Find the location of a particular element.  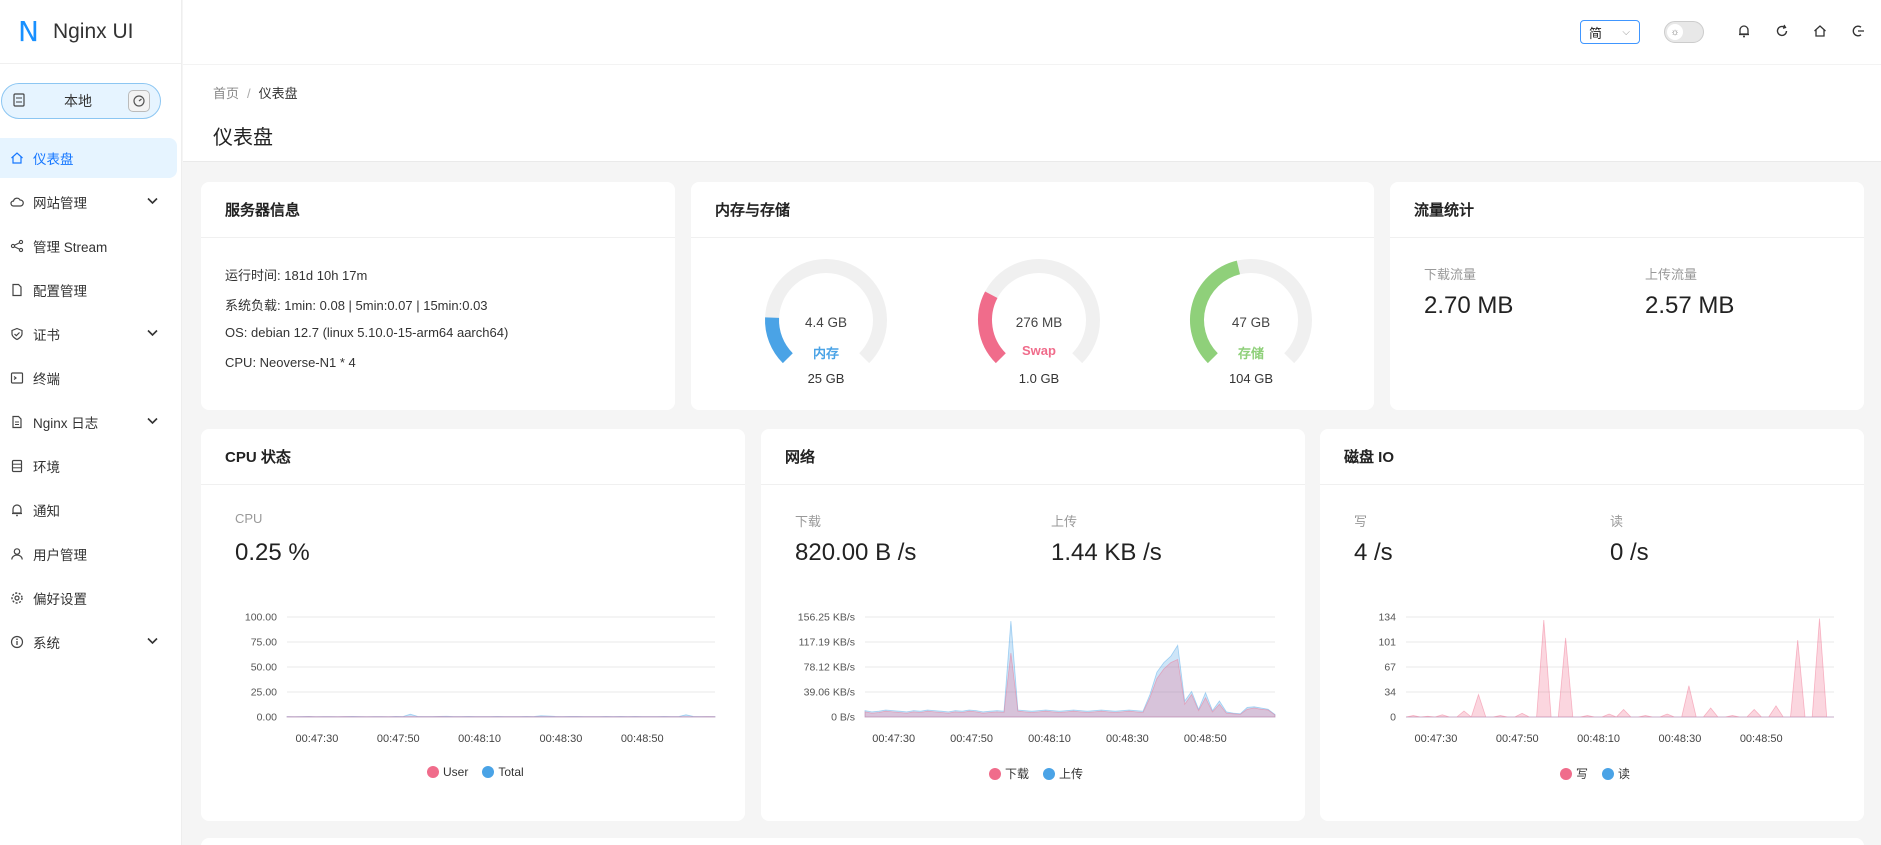

usage-gauge: 276 MB Swap 1.0 GB is located at coordinates (1039, 331).